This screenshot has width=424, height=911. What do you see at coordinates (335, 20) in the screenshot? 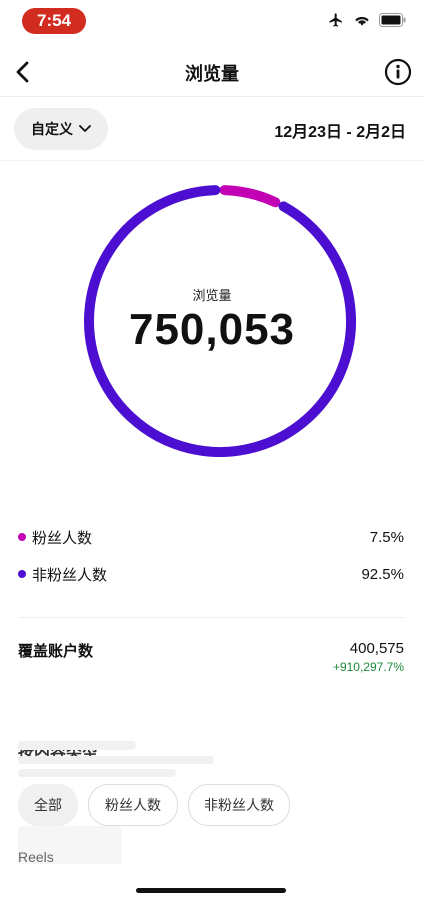
I see `airplane-icon` at bounding box center [335, 20].